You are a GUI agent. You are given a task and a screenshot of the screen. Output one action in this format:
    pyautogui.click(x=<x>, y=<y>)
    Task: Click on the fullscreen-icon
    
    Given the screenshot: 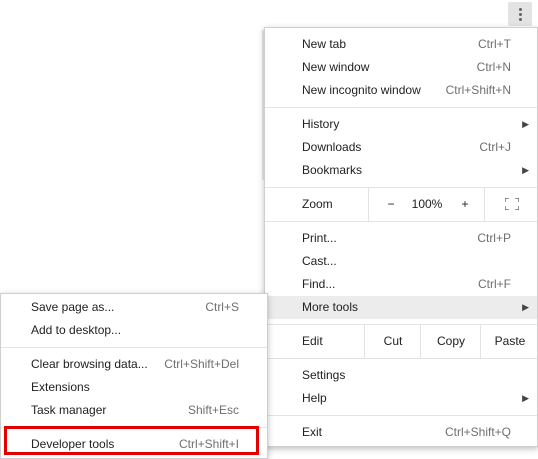 What is the action you would take?
    pyautogui.click(x=512, y=204)
    